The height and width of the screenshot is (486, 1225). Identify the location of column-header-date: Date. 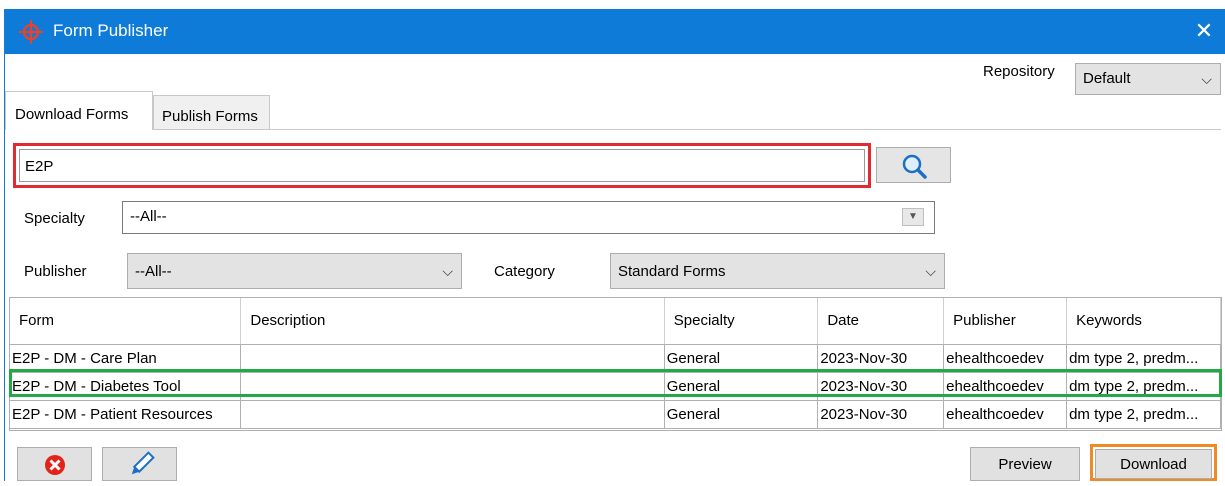
(881, 321).